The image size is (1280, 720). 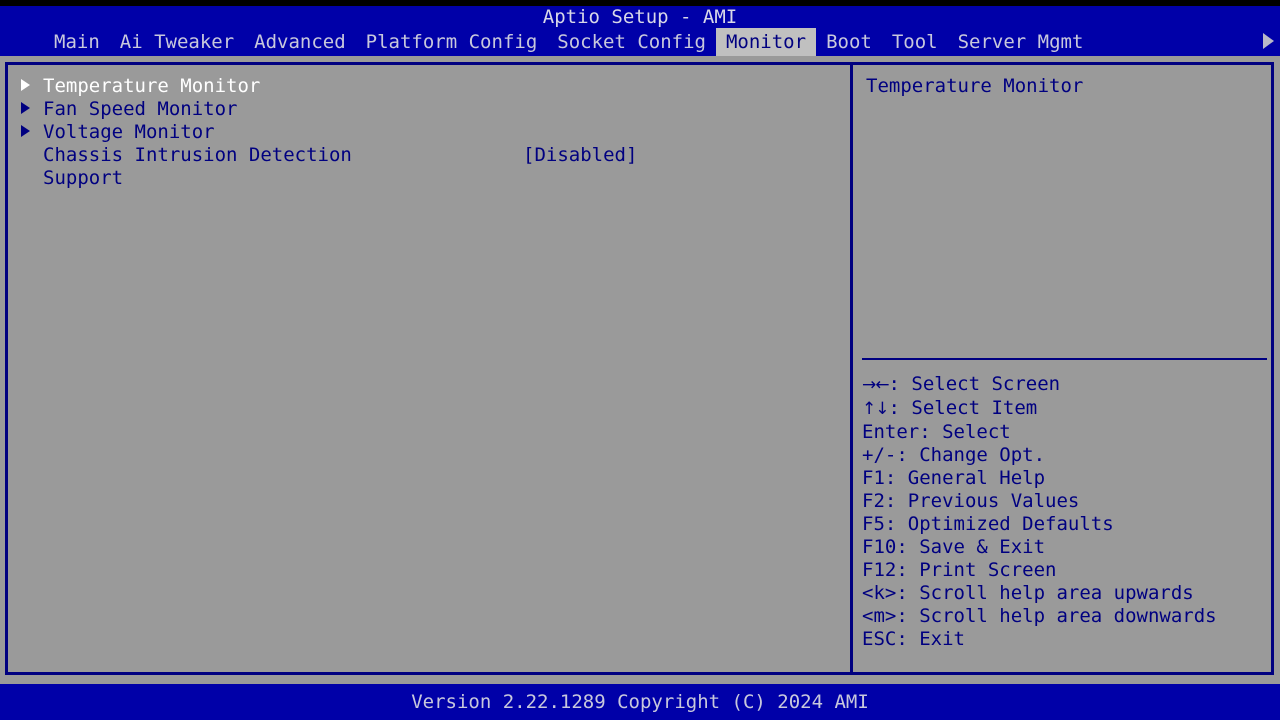 What do you see at coordinates (936, 432) in the screenshot?
I see `help-key-text: Enter: Select` at bounding box center [936, 432].